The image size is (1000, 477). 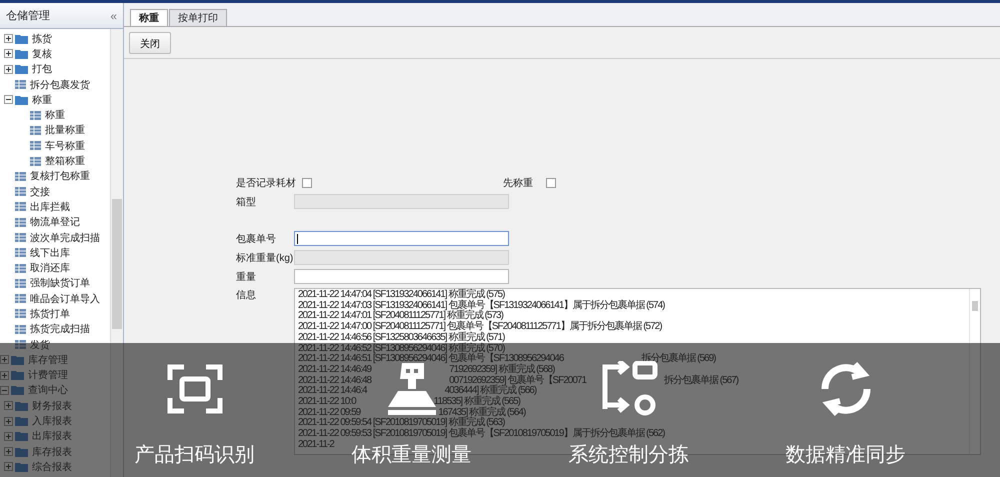 What do you see at coordinates (400, 316) in the screenshot?
I see `log-line: 2021-11-22 14:47:01 [SF2040811125771] 称重完成 (573)` at bounding box center [400, 316].